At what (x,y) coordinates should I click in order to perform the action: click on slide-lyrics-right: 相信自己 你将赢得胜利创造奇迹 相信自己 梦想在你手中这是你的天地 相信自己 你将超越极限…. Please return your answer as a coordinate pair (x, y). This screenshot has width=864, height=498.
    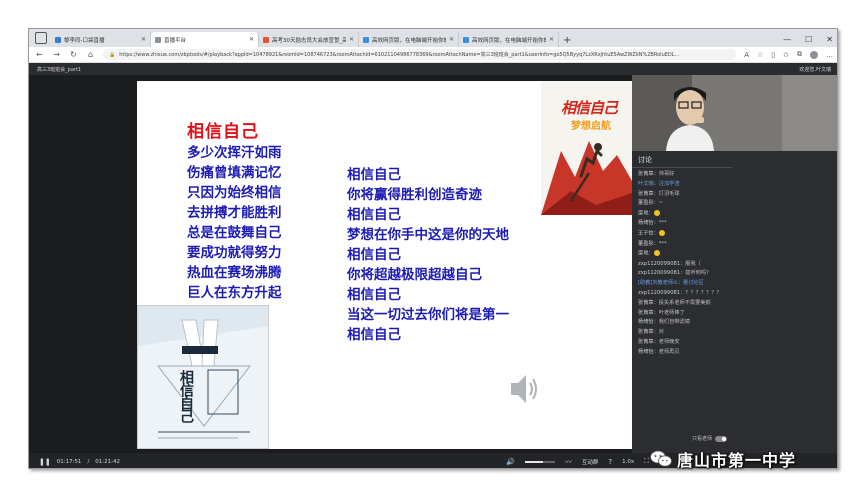
    Looking at the image, I should click on (428, 255).